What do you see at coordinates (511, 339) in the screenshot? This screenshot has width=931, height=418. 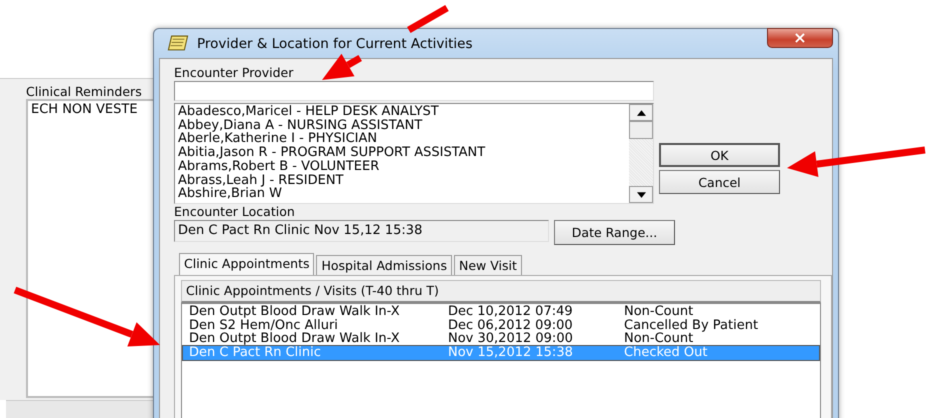 I see `appointment-date: Nov 30,2012 09:00` at bounding box center [511, 339].